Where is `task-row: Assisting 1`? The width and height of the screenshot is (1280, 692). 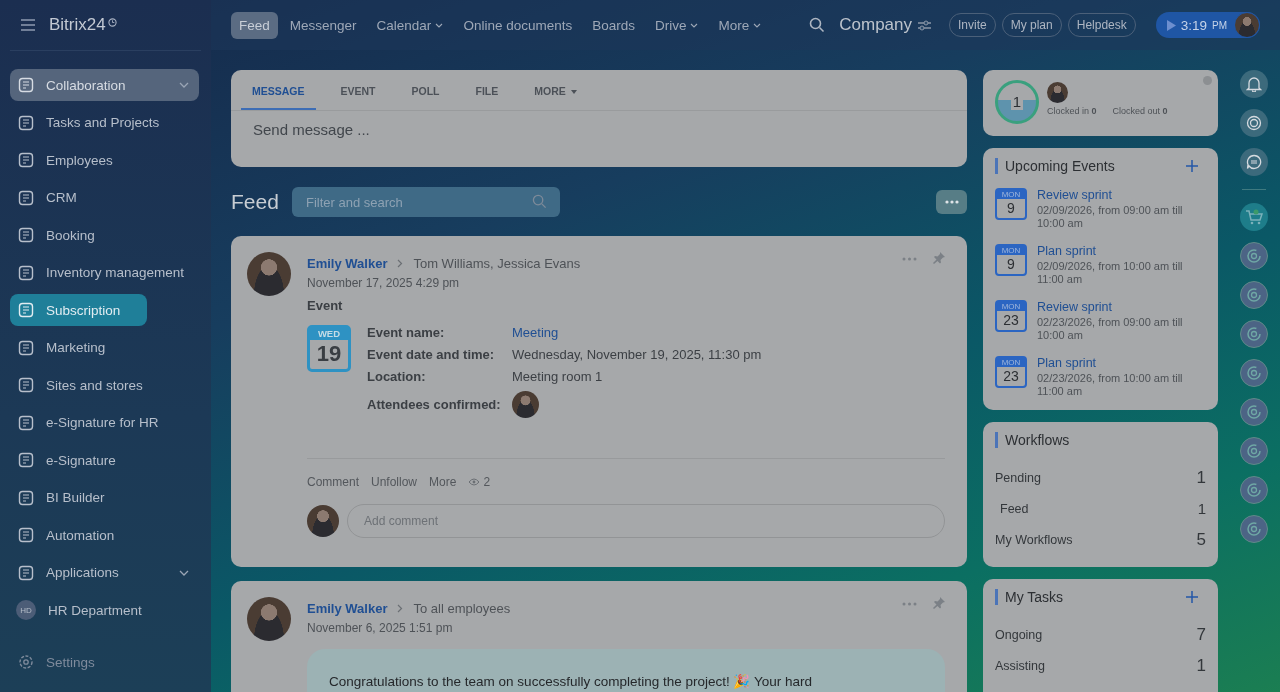
task-row: Assisting 1 is located at coordinates (1100, 665).